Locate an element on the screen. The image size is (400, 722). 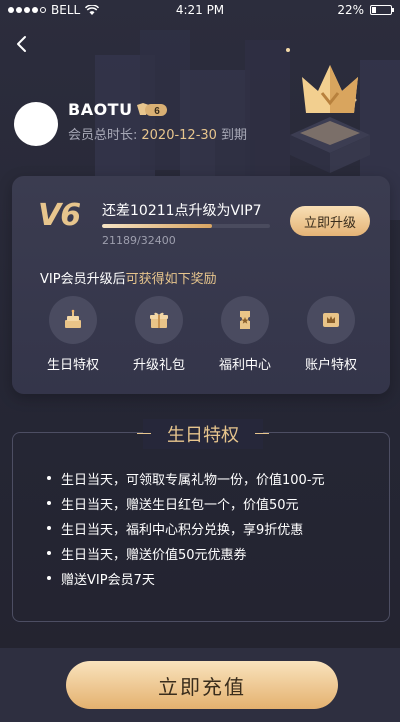
perk-birthday: 生日特权 is located at coordinates (73, 334).